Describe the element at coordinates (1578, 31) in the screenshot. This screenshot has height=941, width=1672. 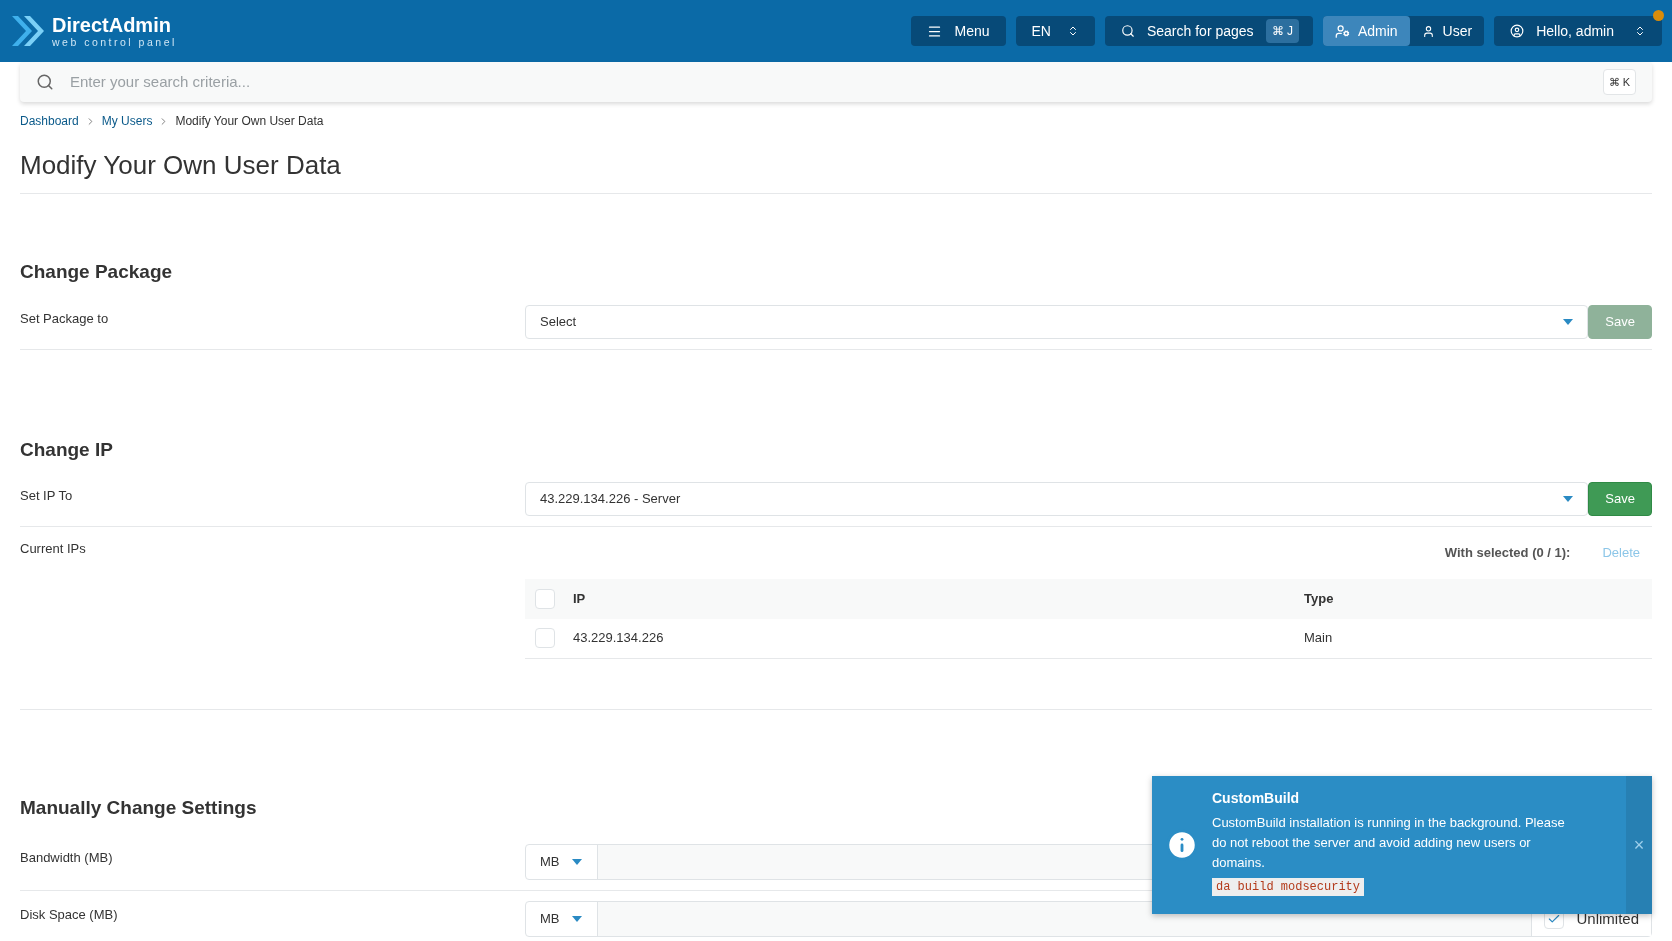
I see `user-menu: Hello, admin` at that location.